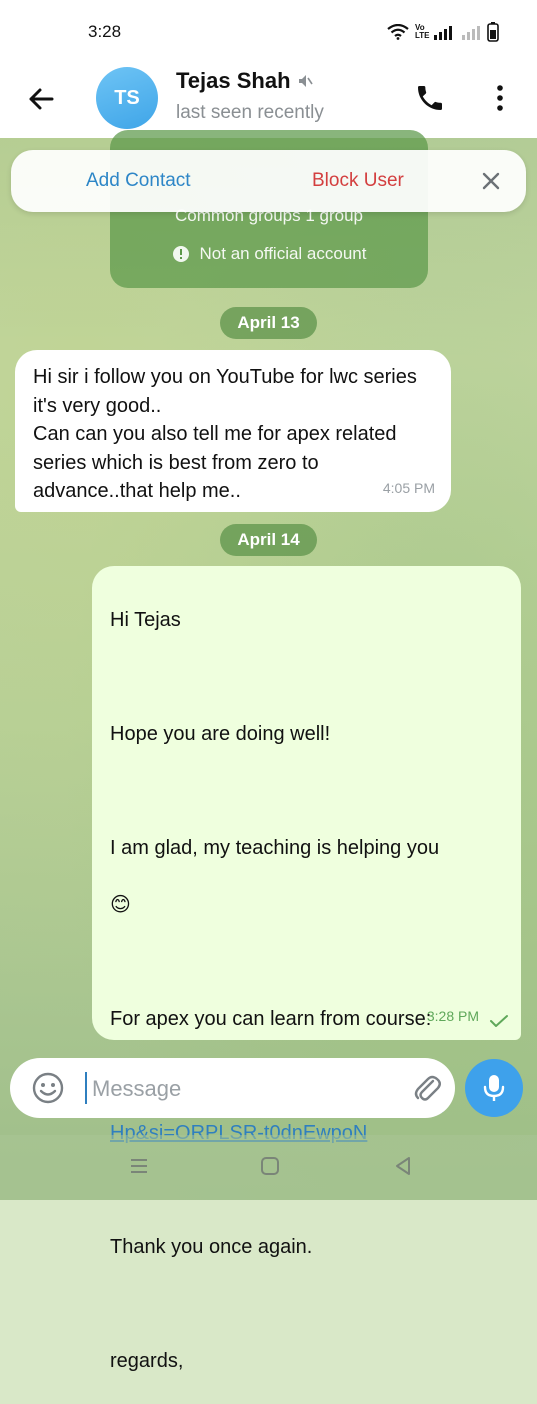 The image size is (537, 1404). I want to click on phone-icon, so click(430, 98).